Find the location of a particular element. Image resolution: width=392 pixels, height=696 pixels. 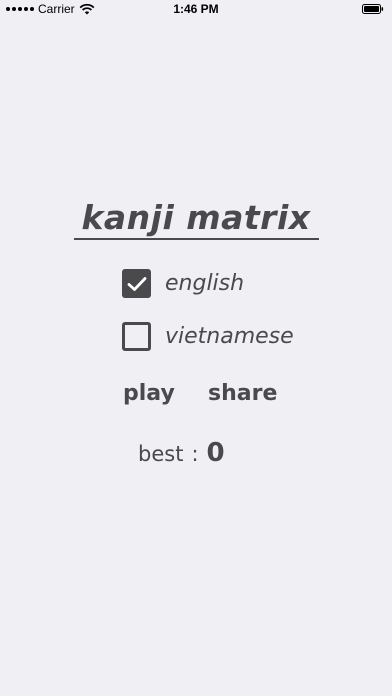

status-bar: Carrier 1:46 PM is located at coordinates (196, 10).